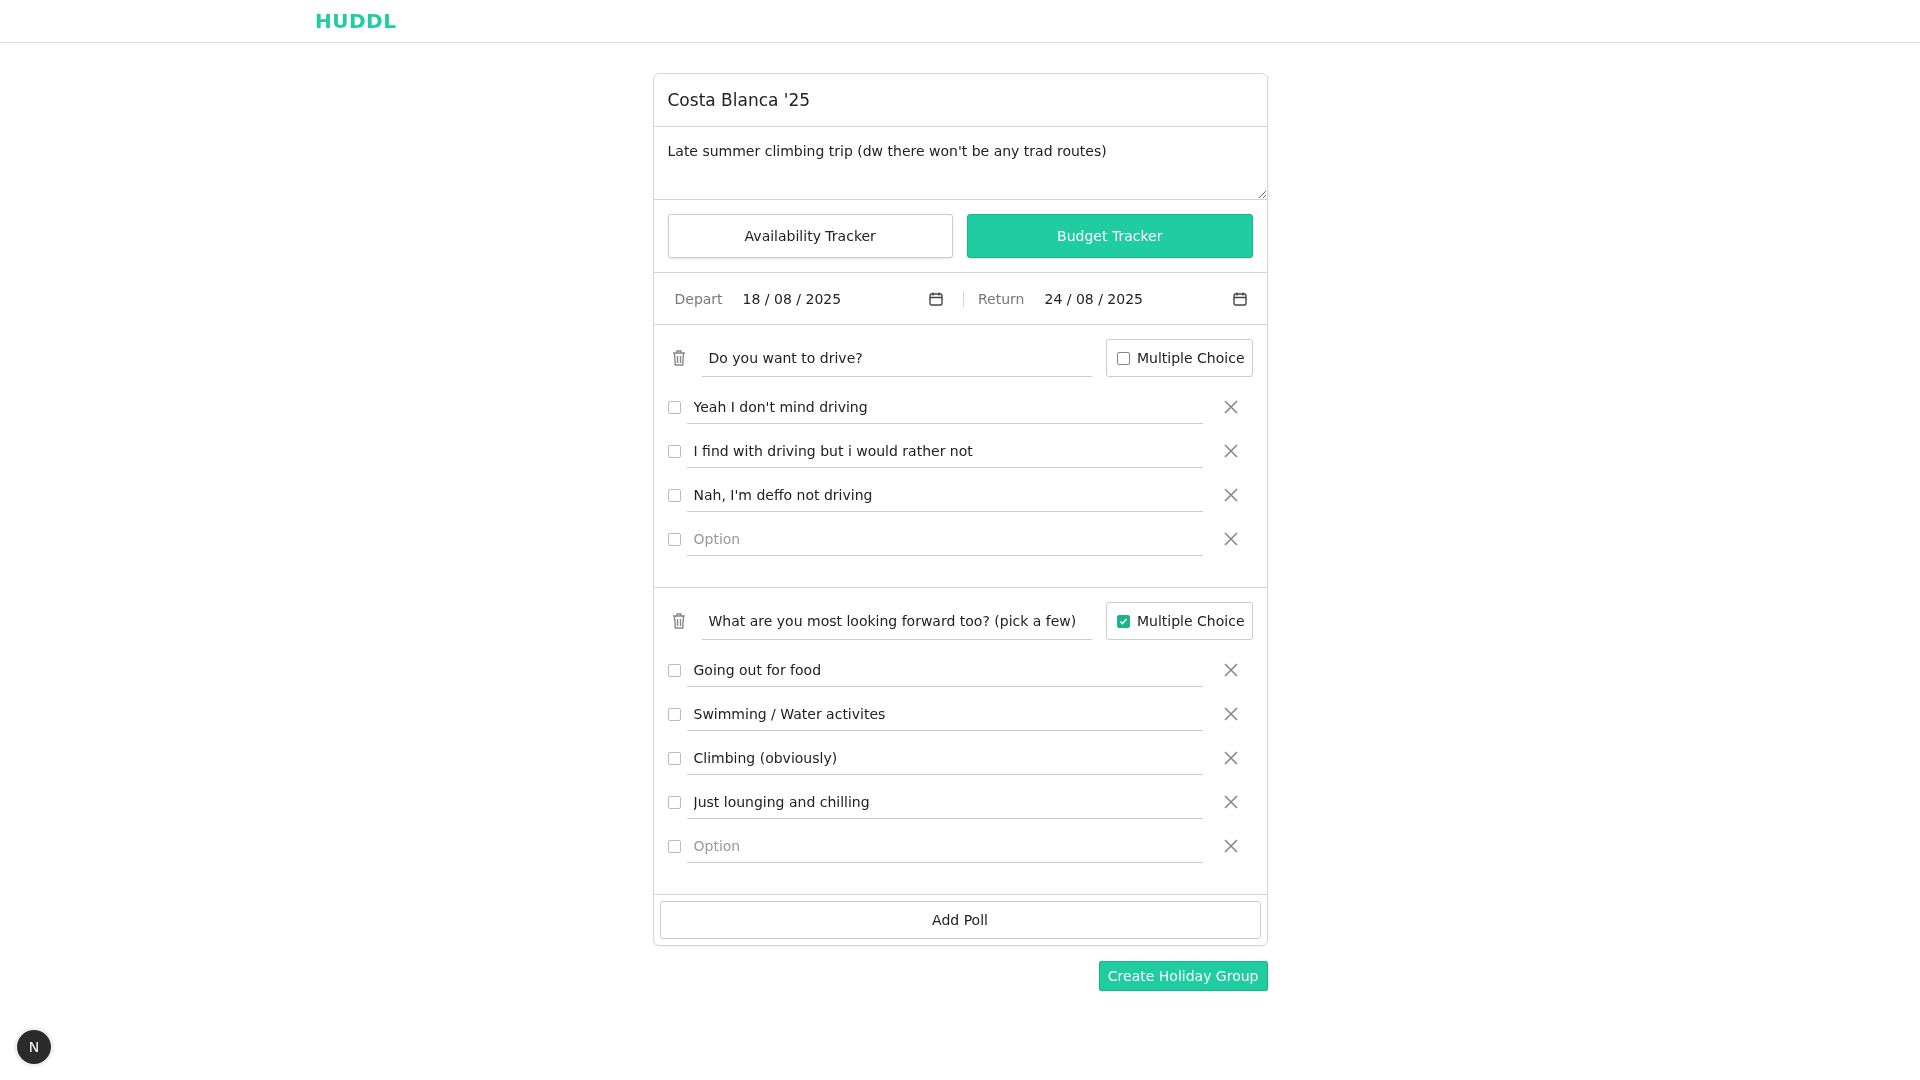 This screenshot has width=1920, height=1080. What do you see at coordinates (810, 236) in the screenshot?
I see `tab: Availability Tracker` at bounding box center [810, 236].